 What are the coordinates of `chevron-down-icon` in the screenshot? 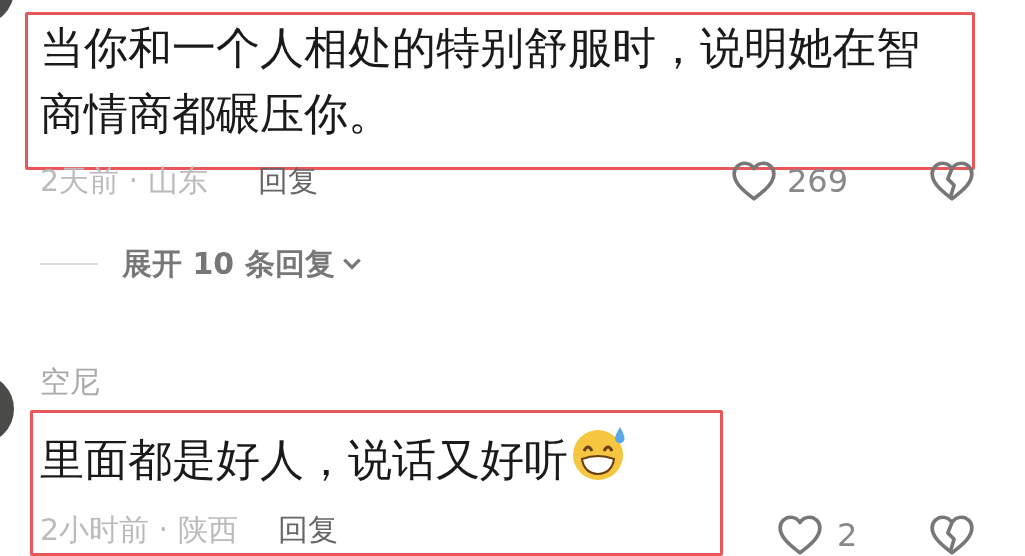 It's located at (351, 264).